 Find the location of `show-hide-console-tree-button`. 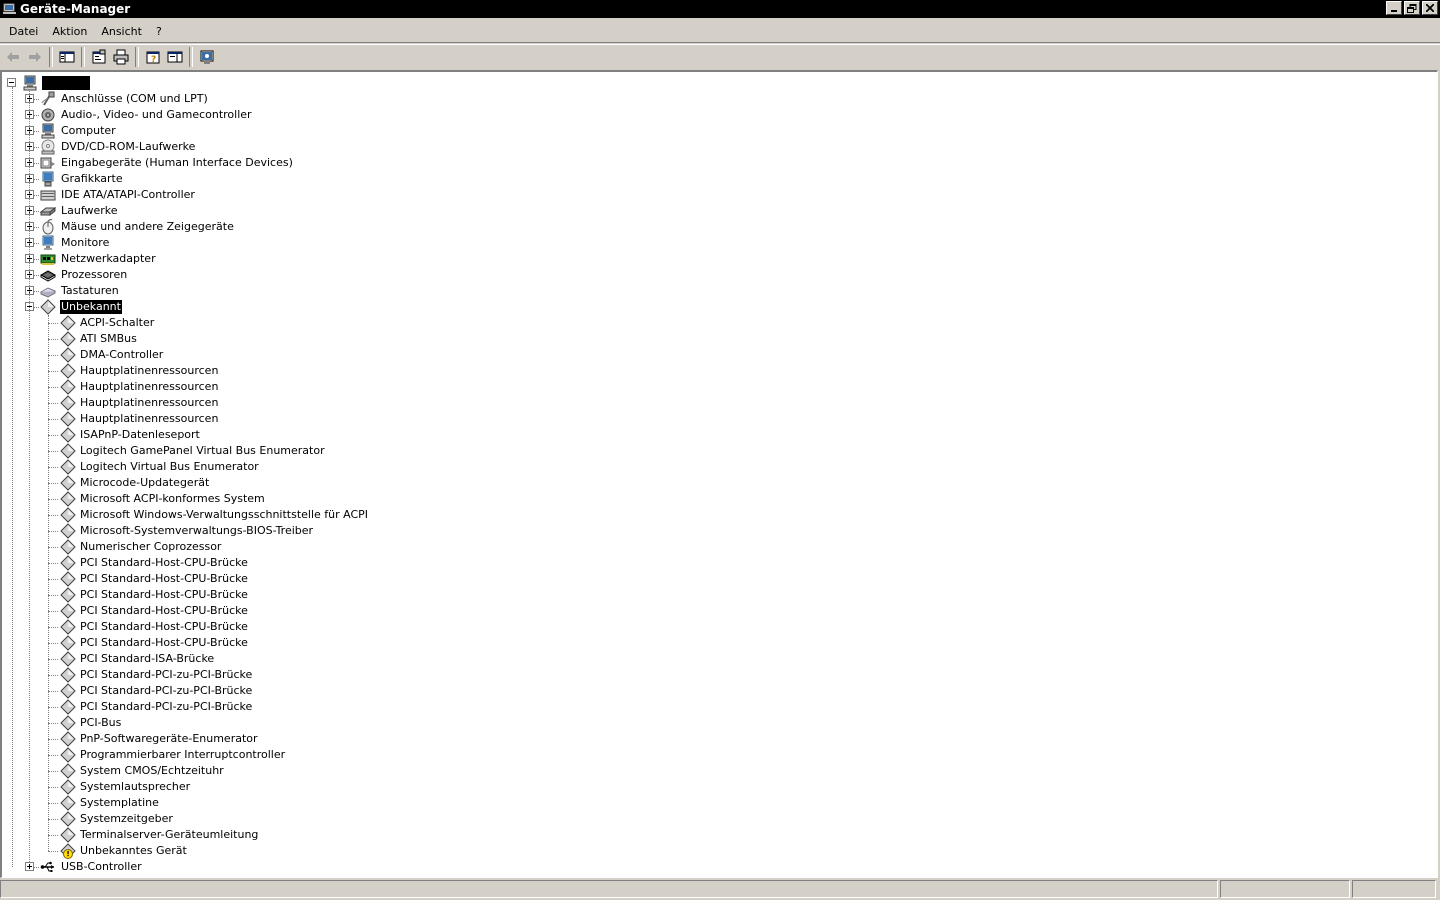

show-hide-console-tree-button is located at coordinates (67, 57).